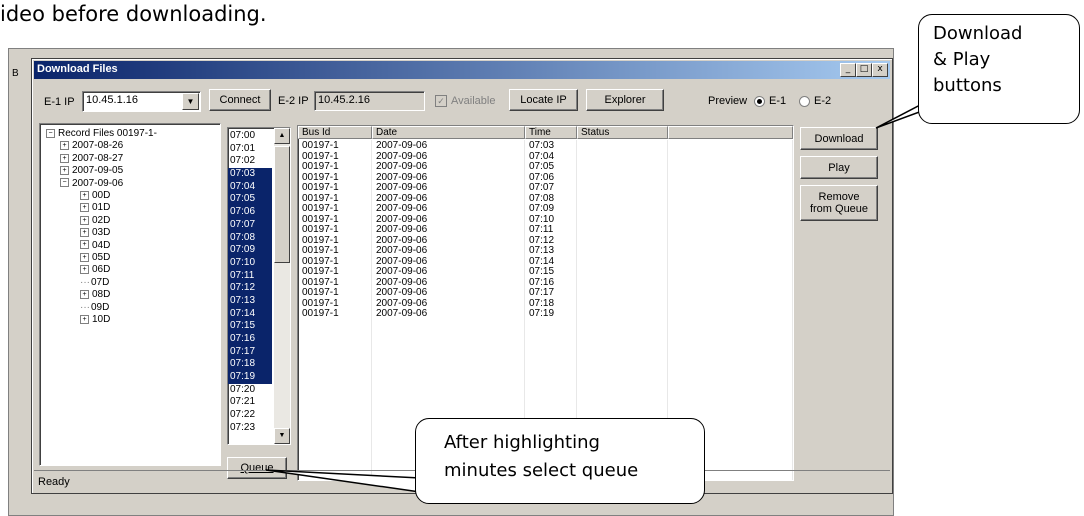 The image size is (1084, 516). What do you see at coordinates (962, 59) in the screenshot?
I see `callout-top-line-2: & Play` at bounding box center [962, 59].